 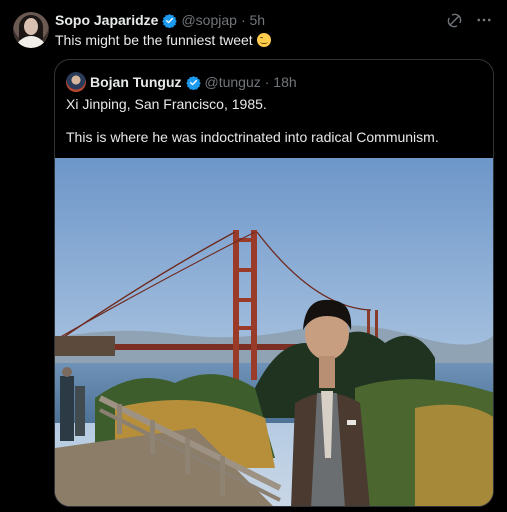 What do you see at coordinates (281, 82) in the screenshot?
I see `quoted-tweet-time: · 18h` at bounding box center [281, 82].